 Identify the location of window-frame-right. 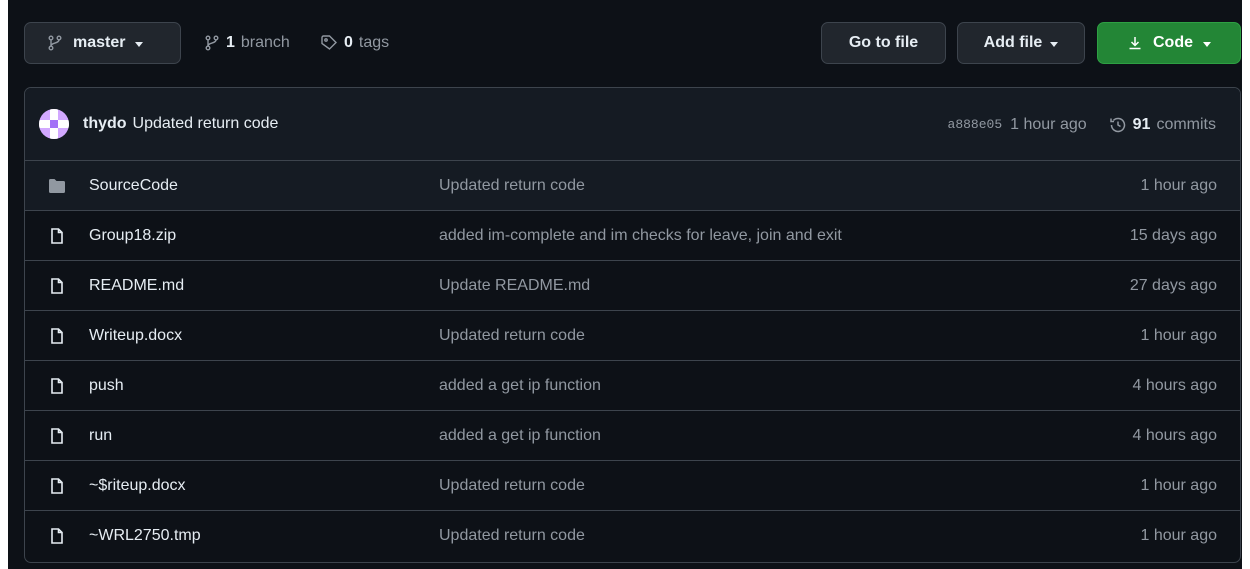
(1246, 284).